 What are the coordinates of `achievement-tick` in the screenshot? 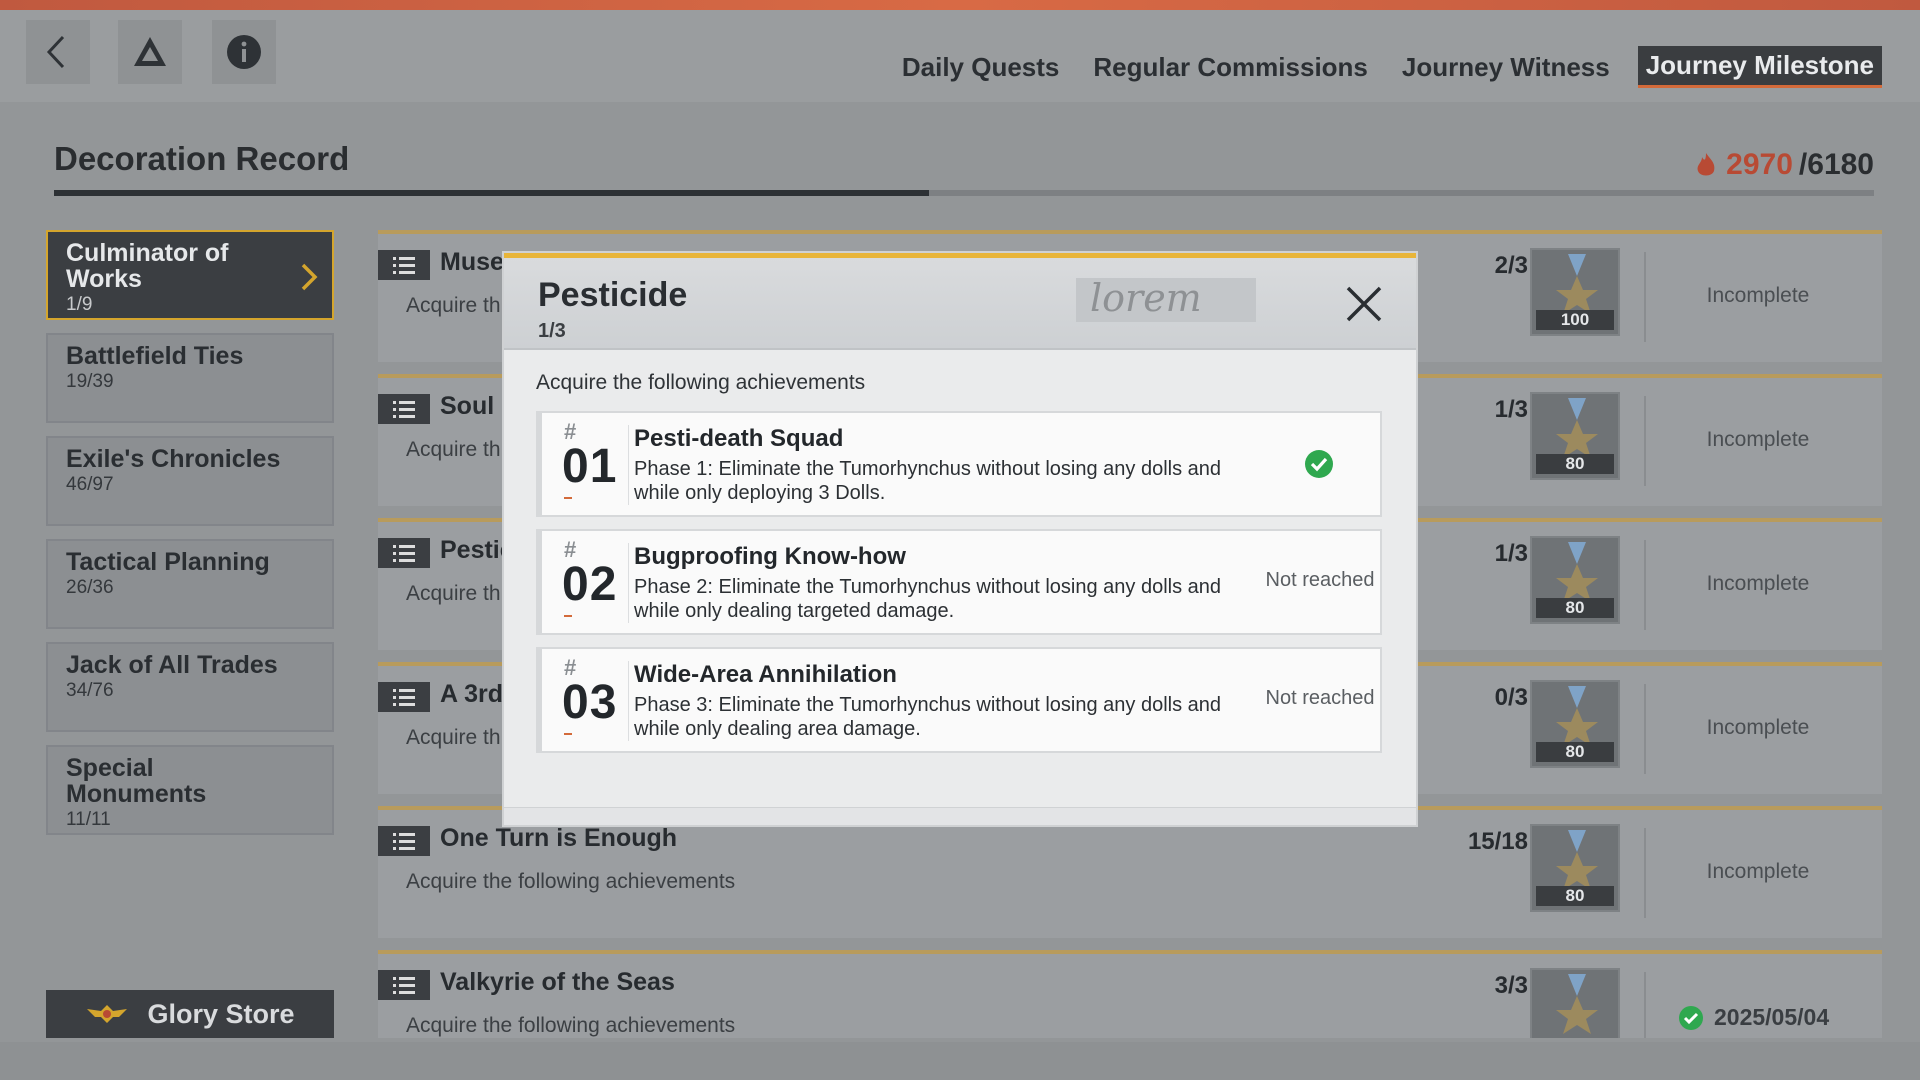 It's located at (568, 616).